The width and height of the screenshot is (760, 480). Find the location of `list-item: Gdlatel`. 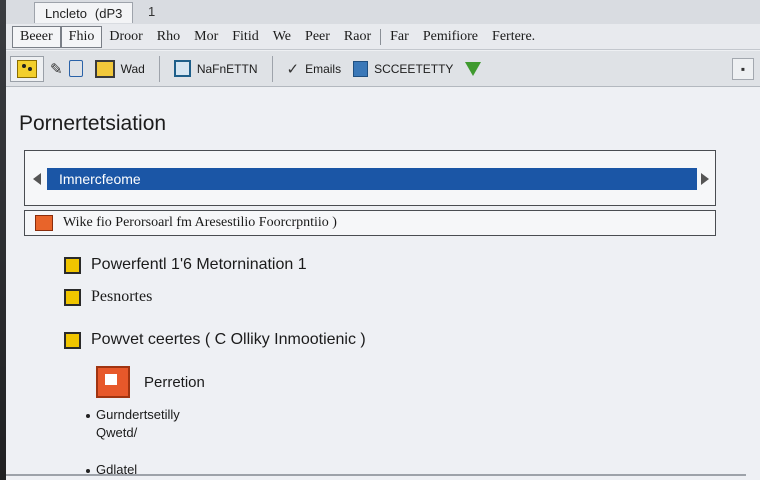

list-item: Gdlatel is located at coordinates (111, 470).